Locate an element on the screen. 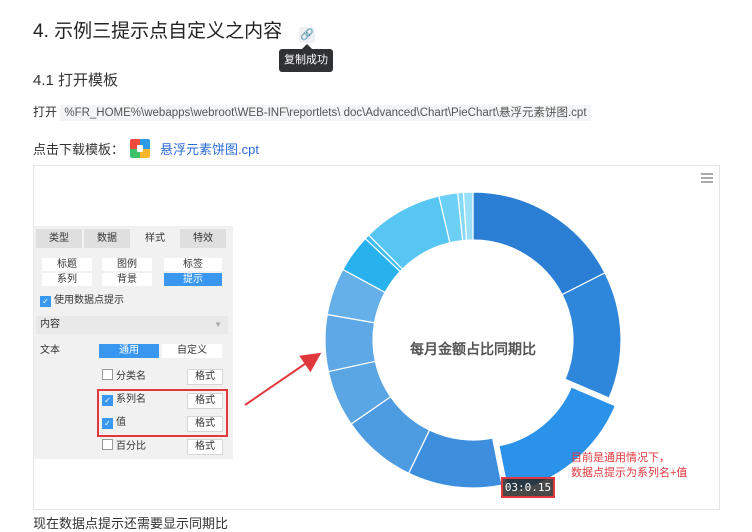  bottom-paragraph: 现在数据点提示还需要显示同期比 is located at coordinates (131, 523).